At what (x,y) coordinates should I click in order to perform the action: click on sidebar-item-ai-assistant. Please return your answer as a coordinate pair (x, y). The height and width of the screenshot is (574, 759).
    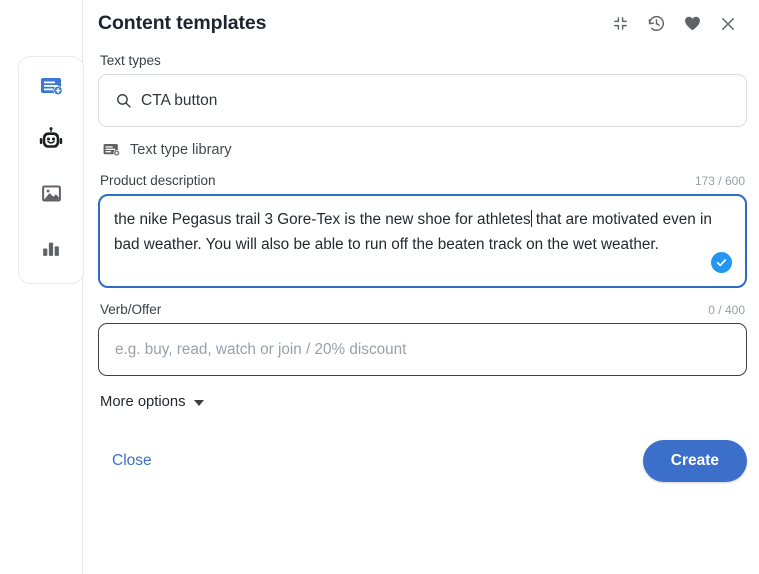
    Looking at the image, I should click on (51, 142).